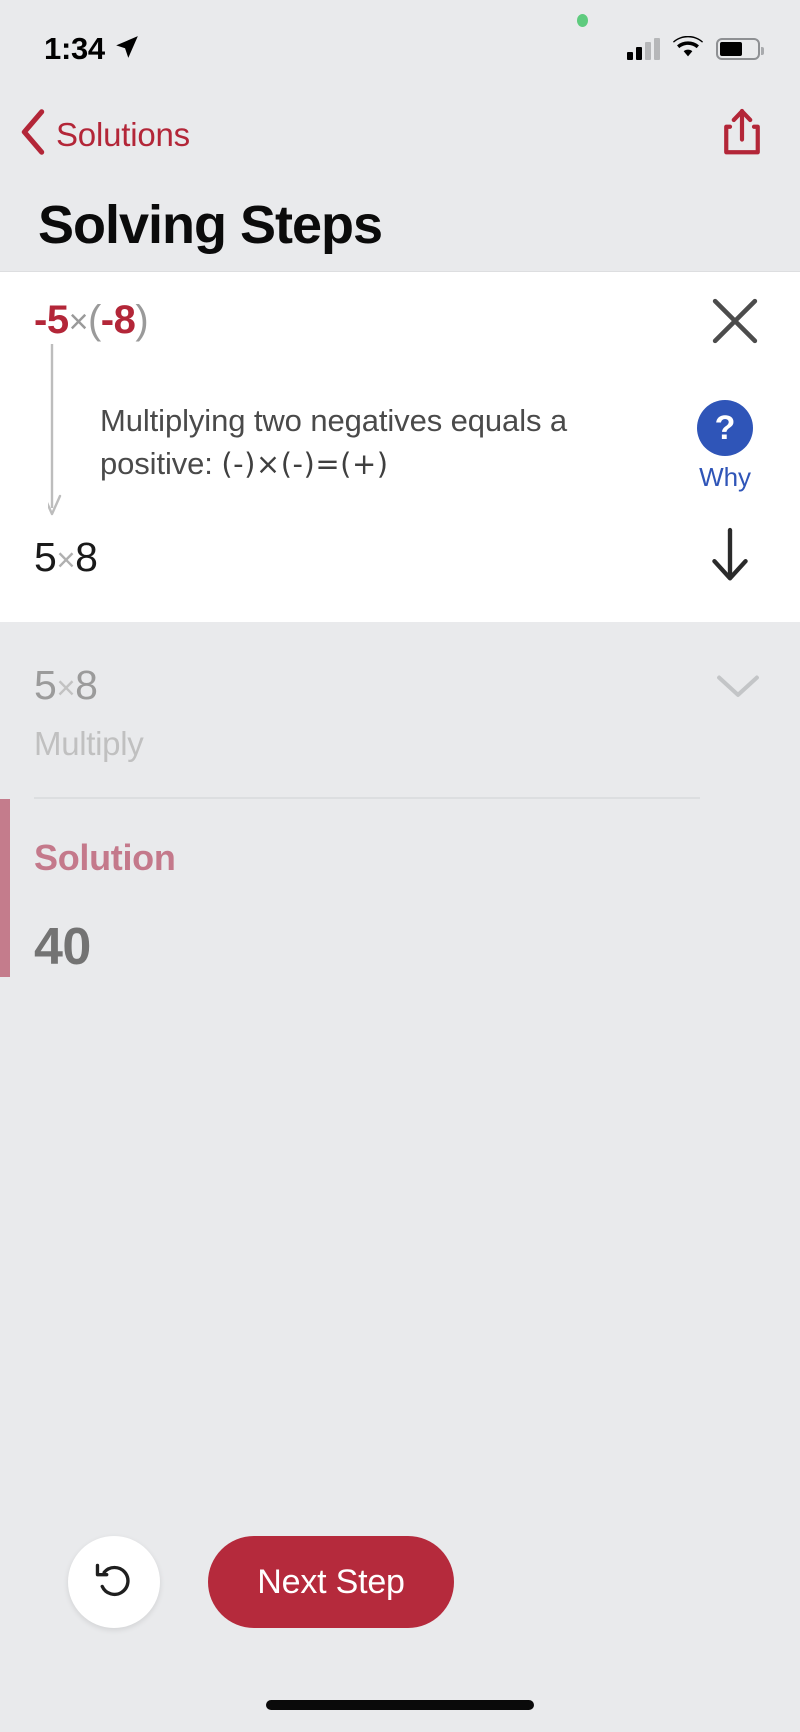 This screenshot has width=800, height=1732. I want to click on undo-button, so click(114, 1582).